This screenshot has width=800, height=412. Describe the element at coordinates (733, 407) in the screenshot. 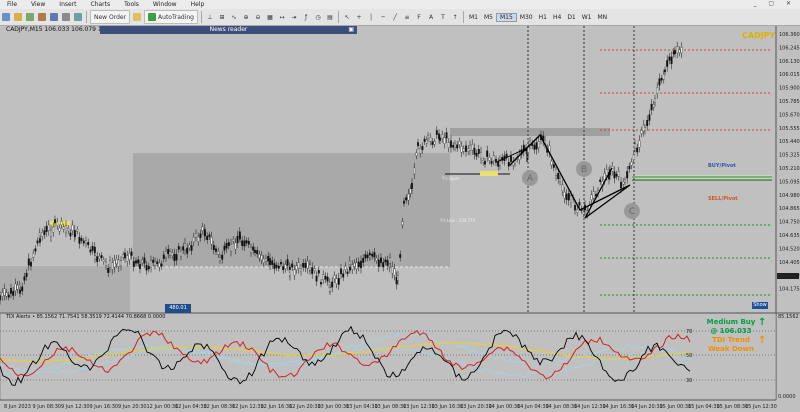

I see `time-label: 15 Jun 08:30` at that location.